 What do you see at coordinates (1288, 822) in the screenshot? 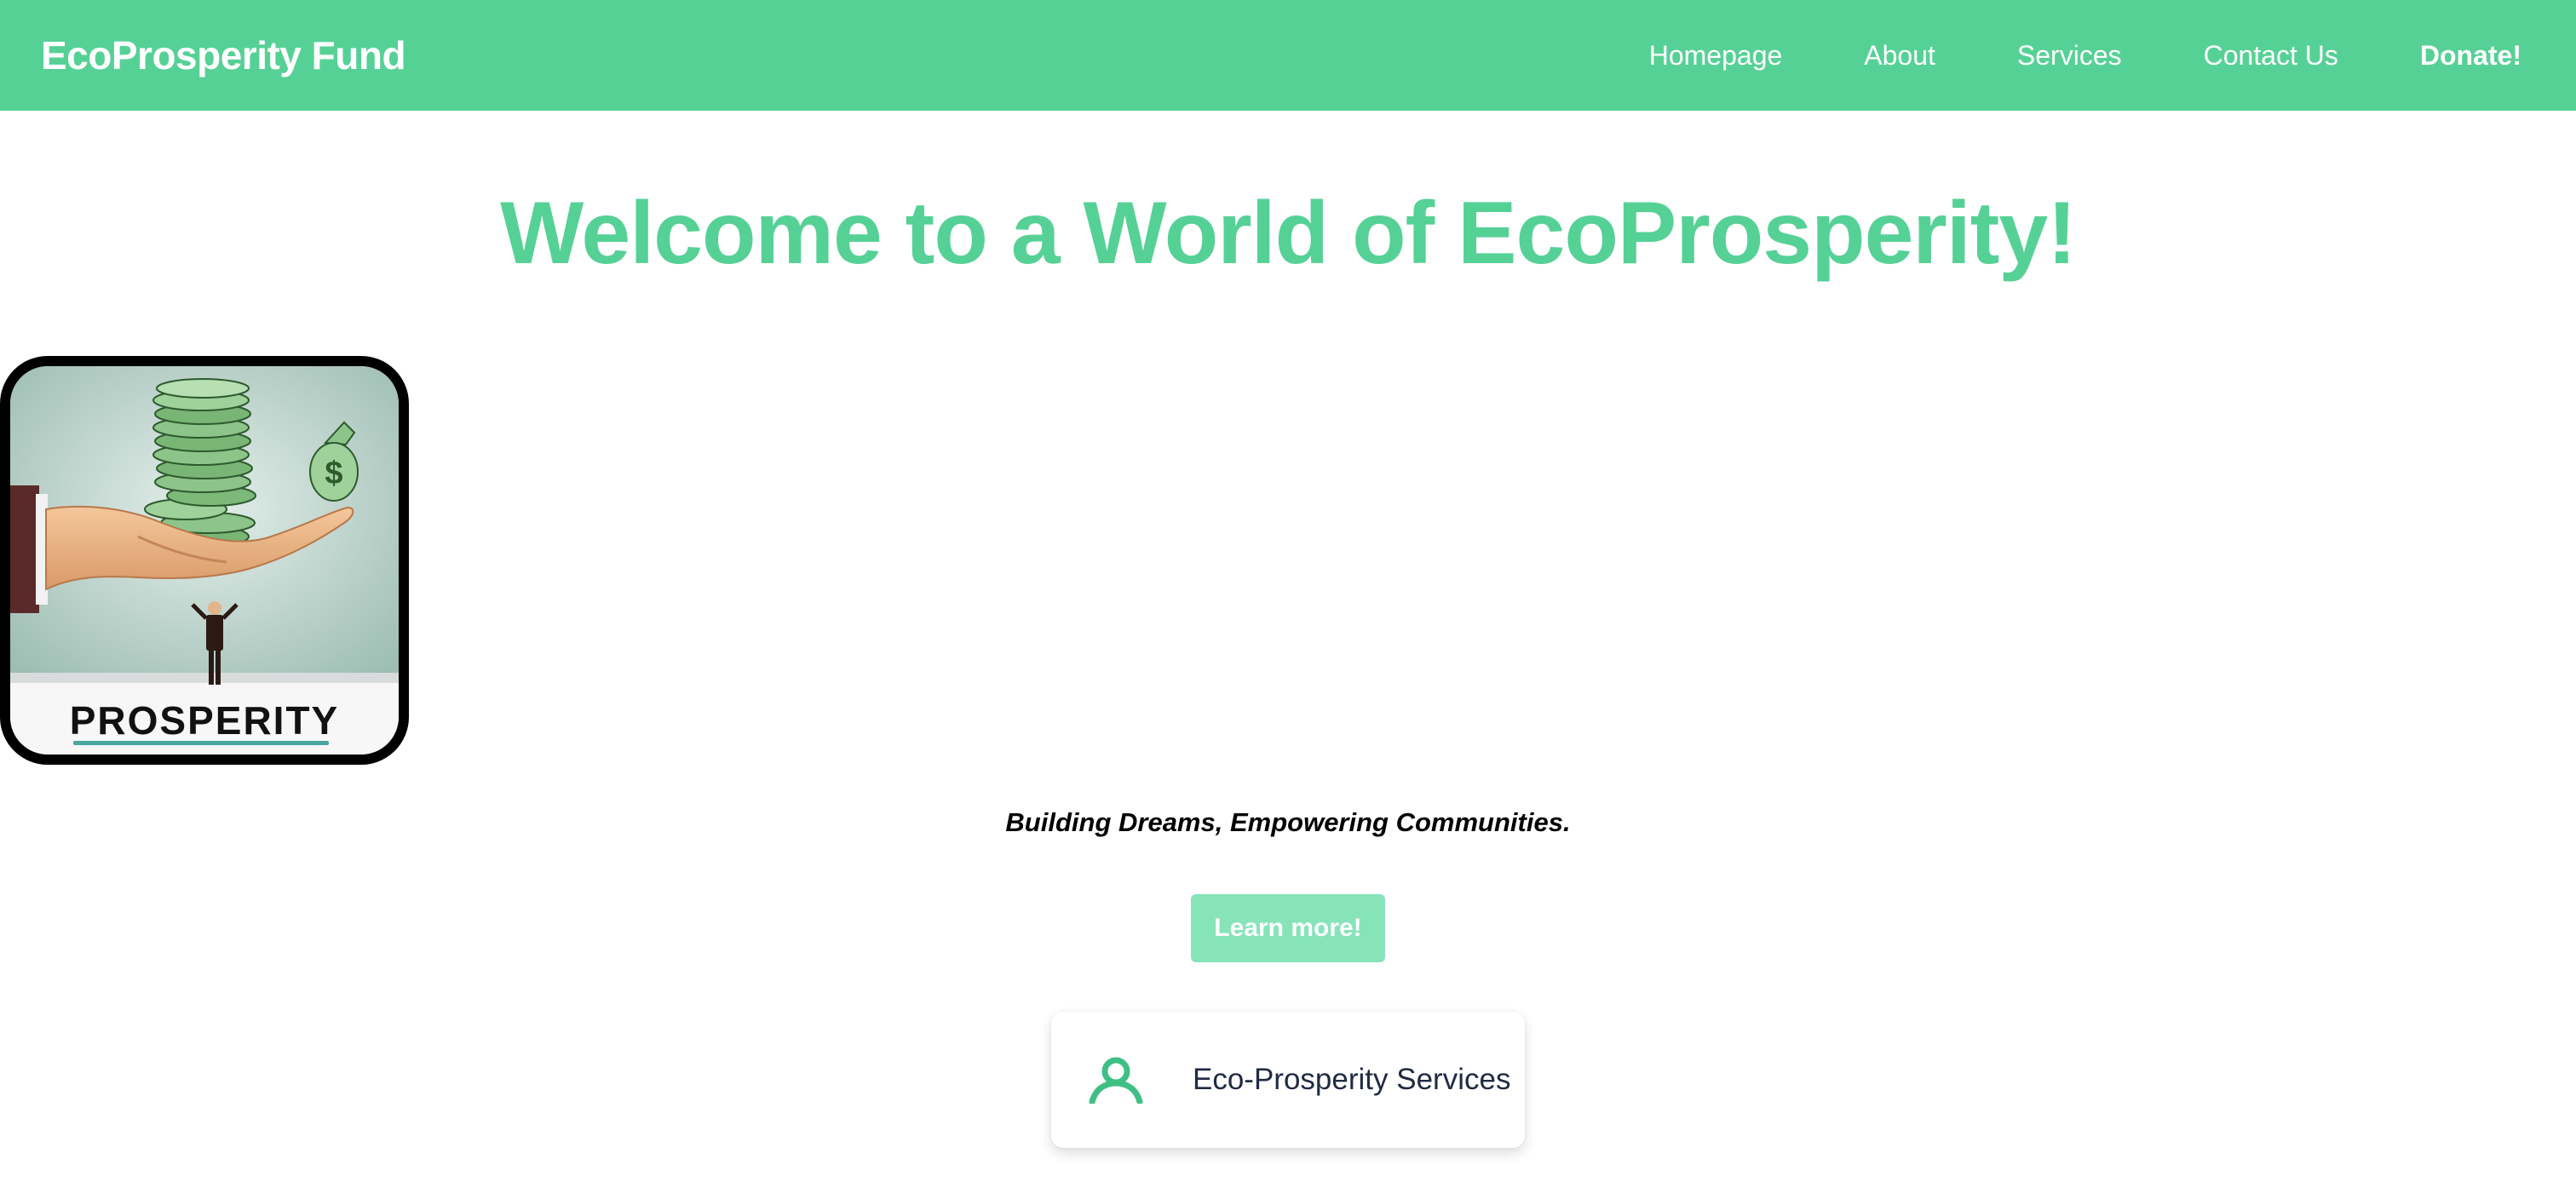
I see `hero-tagline: Building Dreams, Empowering Communities.` at bounding box center [1288, 822].